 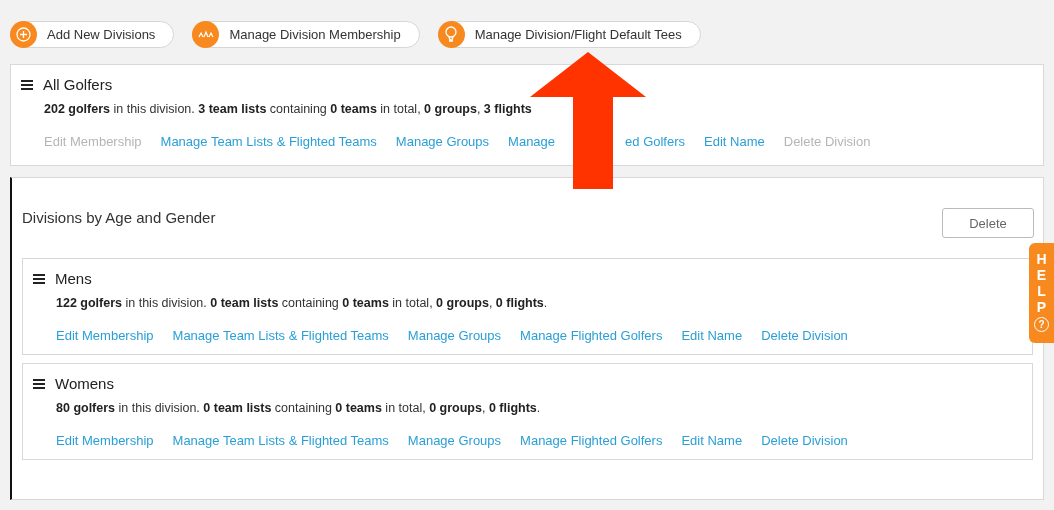 What do you see at coordinates (597, 141) in the screenshot?
I see `action-link: Manage ed Golfers` at bounding box center [597, 141].